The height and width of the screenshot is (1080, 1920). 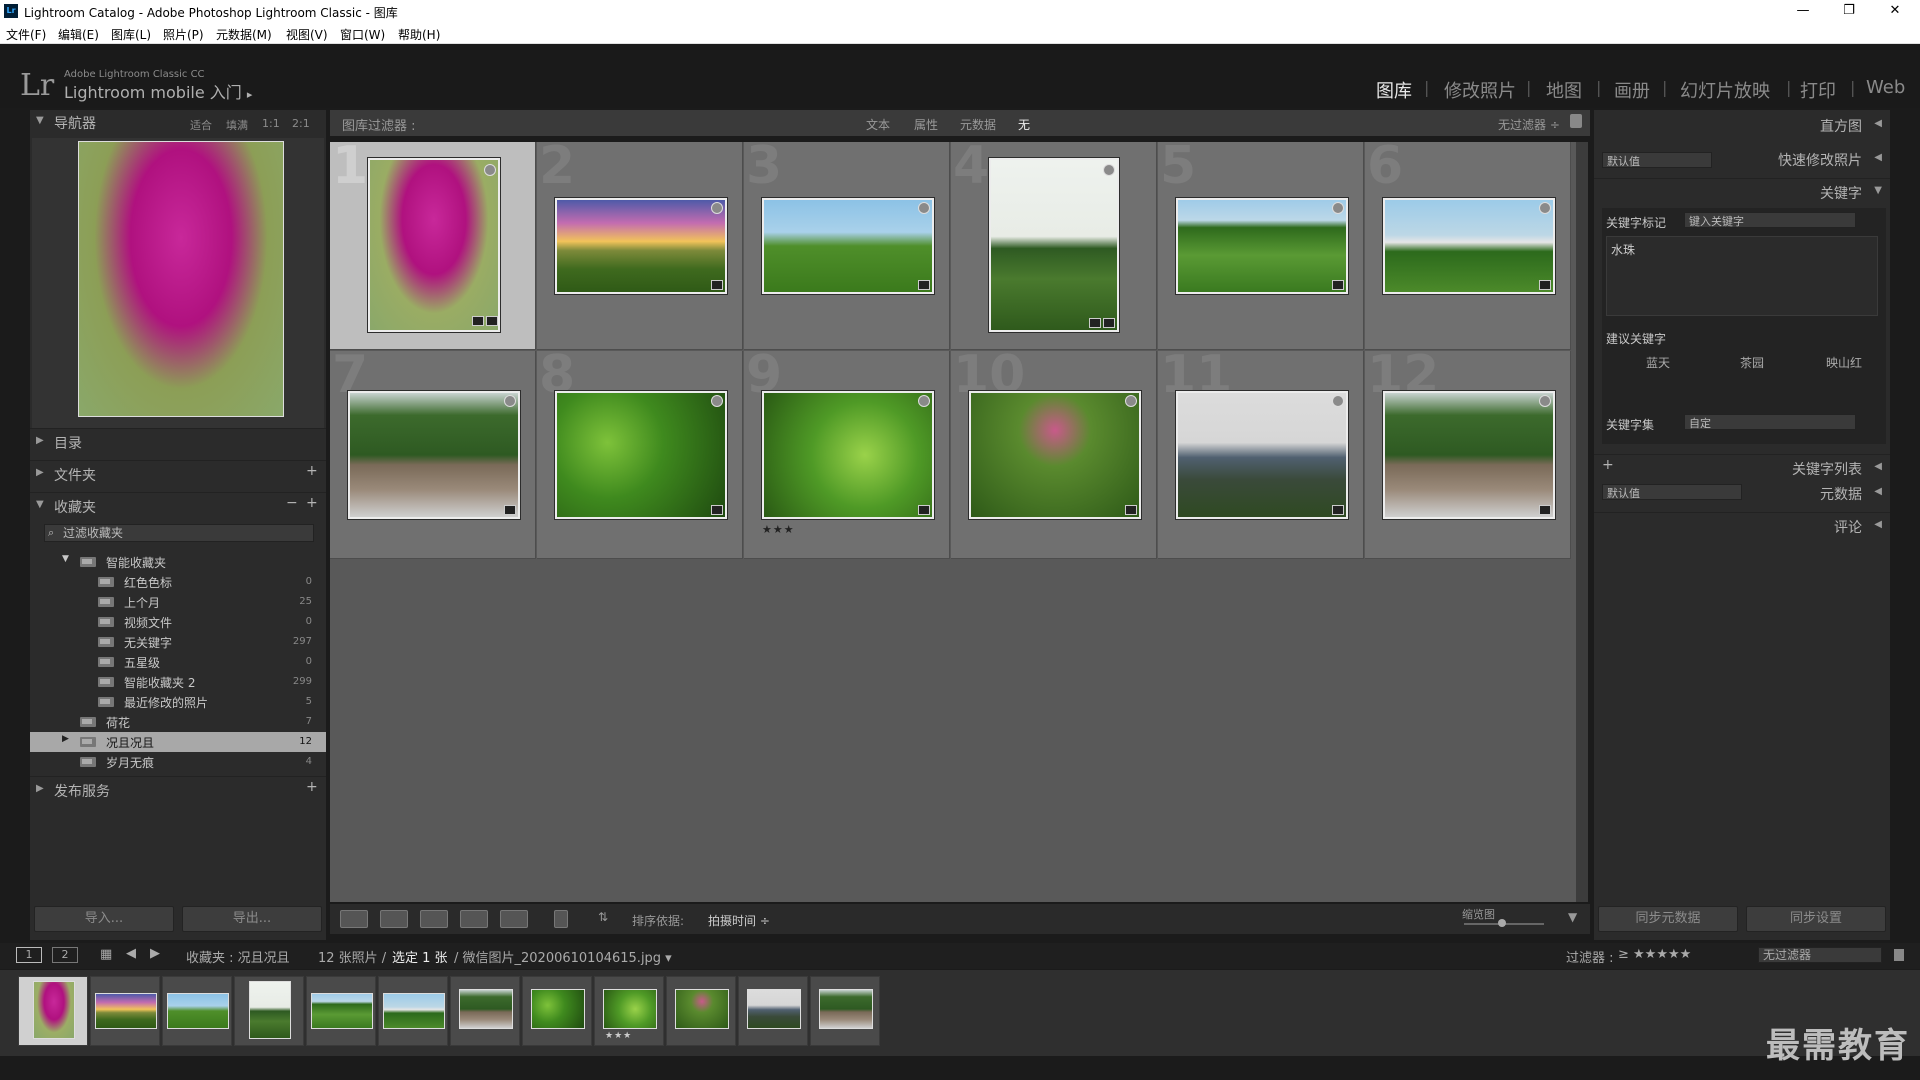 I want to click on filter-tab-none: 无, so click(x=1024, y=124).